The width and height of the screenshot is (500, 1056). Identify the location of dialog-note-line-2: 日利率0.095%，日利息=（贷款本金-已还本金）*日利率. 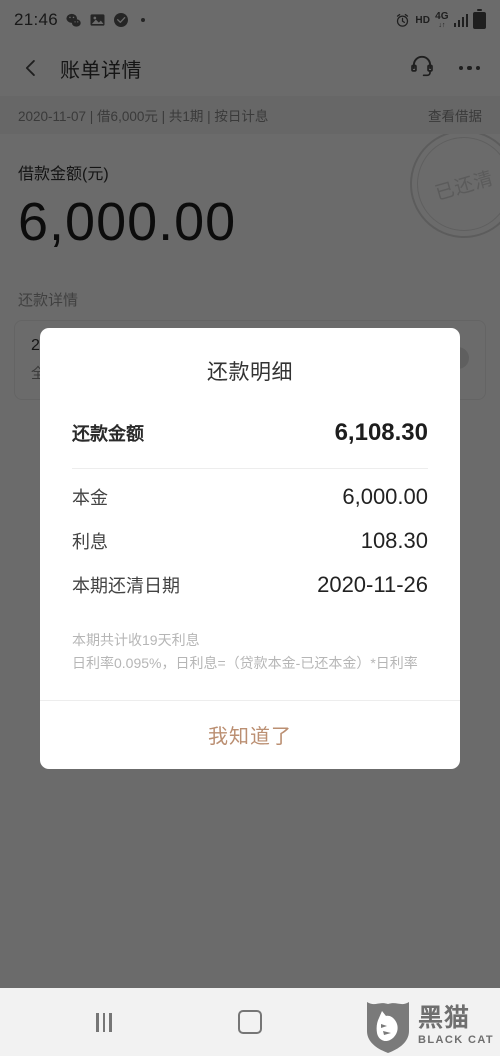
(245, 662).